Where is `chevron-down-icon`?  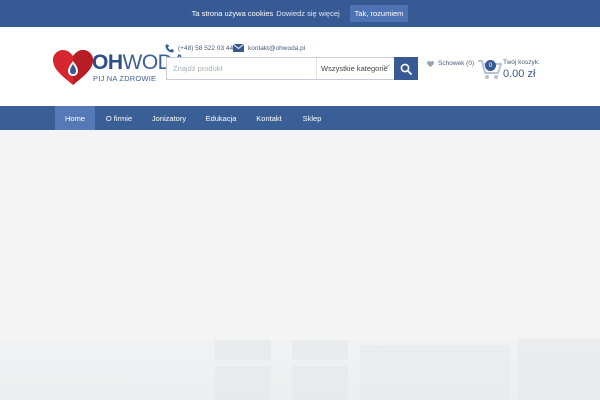
chevron-down-icon is located at coordinates (386, 66).